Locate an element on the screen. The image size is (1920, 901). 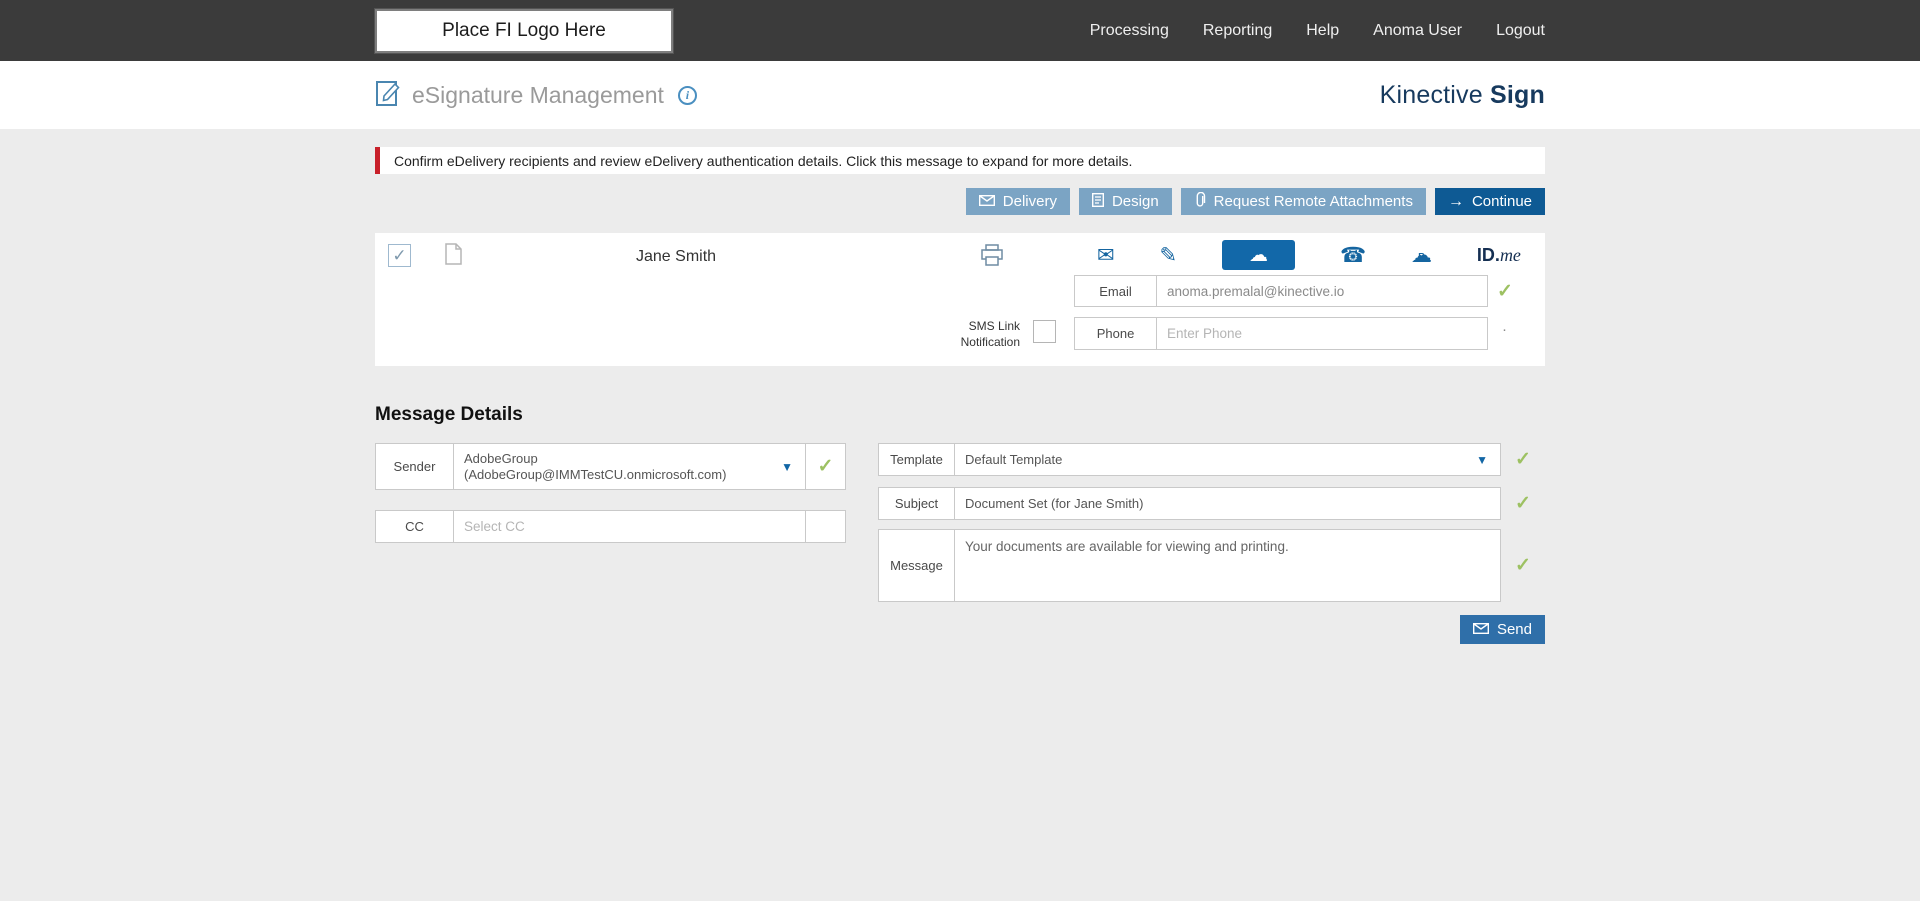
phone-auth-icon: ☎ is located at coordinates (1353, 255).